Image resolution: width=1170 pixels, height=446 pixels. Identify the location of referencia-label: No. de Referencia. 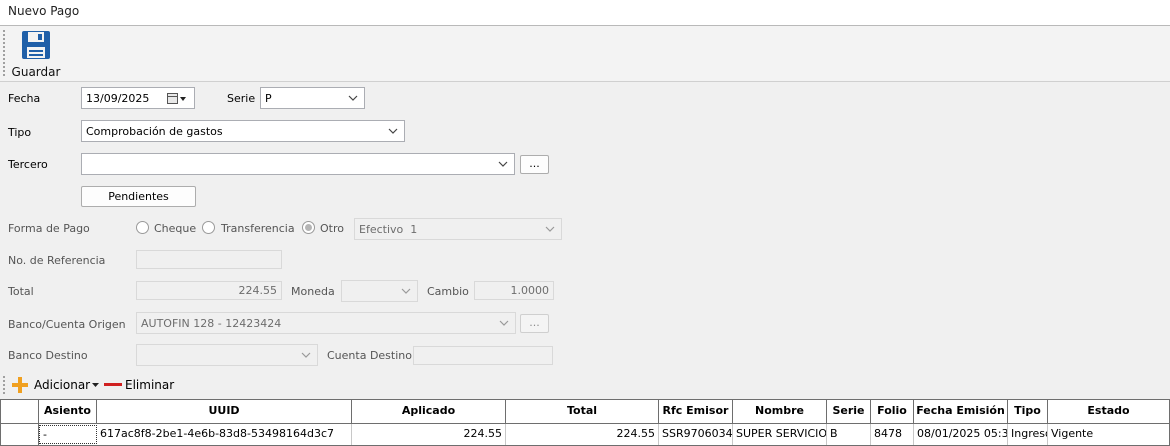
(57, 260).